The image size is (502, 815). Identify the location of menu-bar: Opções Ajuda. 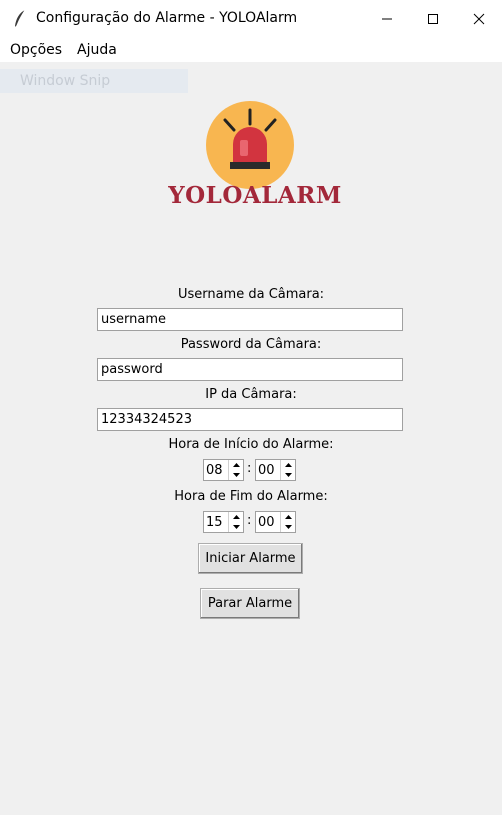
(251, 50).